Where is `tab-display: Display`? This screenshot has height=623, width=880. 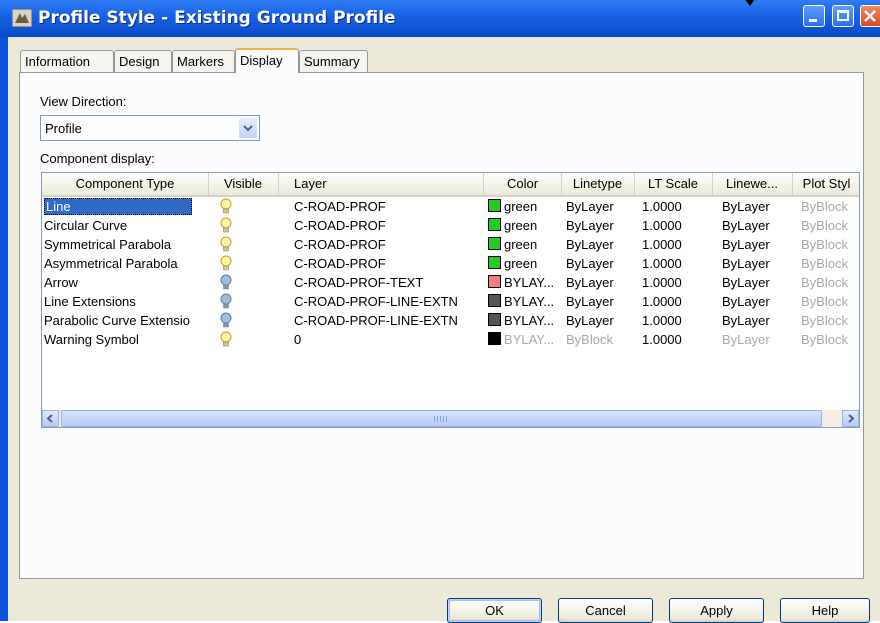
tab-display: Display is located at coordinates (267, 60).